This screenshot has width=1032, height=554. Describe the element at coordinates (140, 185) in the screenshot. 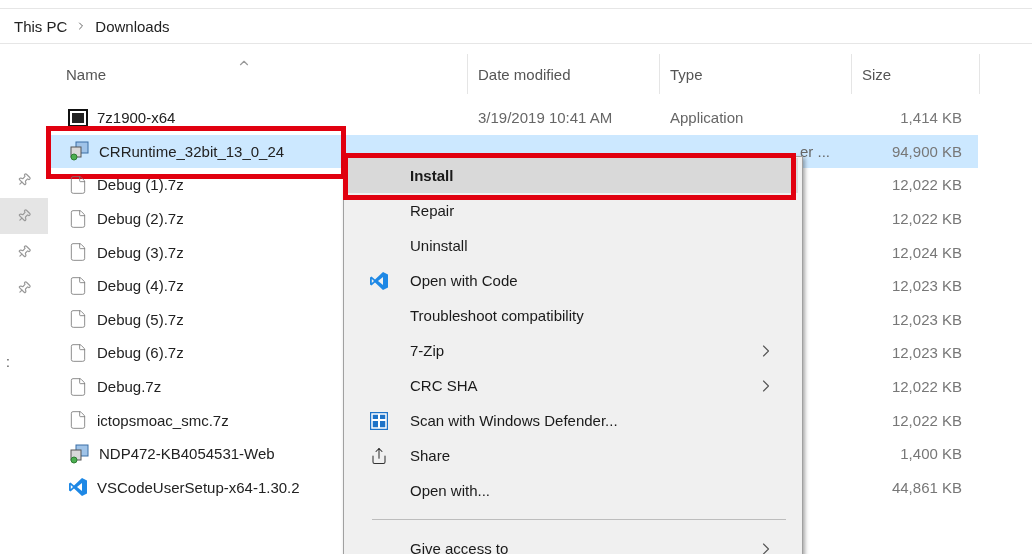

I see `file-name: Debug (1).7z` at that location.